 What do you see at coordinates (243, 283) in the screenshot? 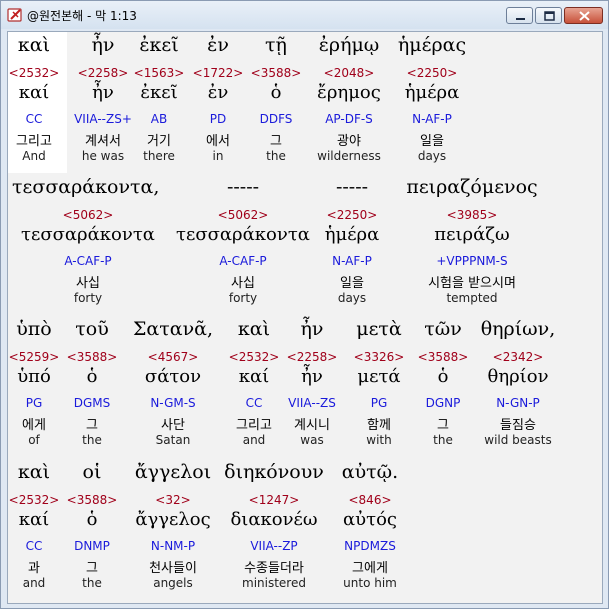
I see `word-korean: 사십` at bounding box center [243, 283].